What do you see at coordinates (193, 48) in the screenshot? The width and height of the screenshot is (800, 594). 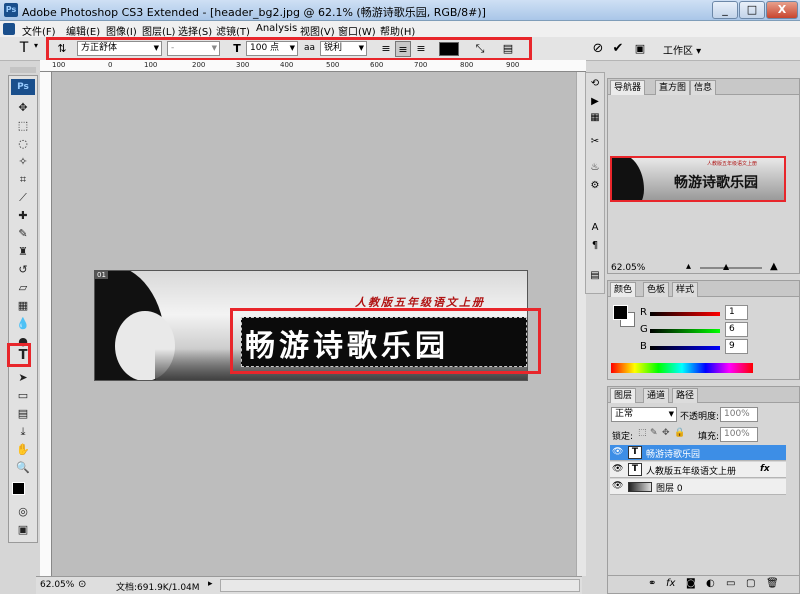 I see `font-style-select: - ▼` at bounding box center [193, 48].